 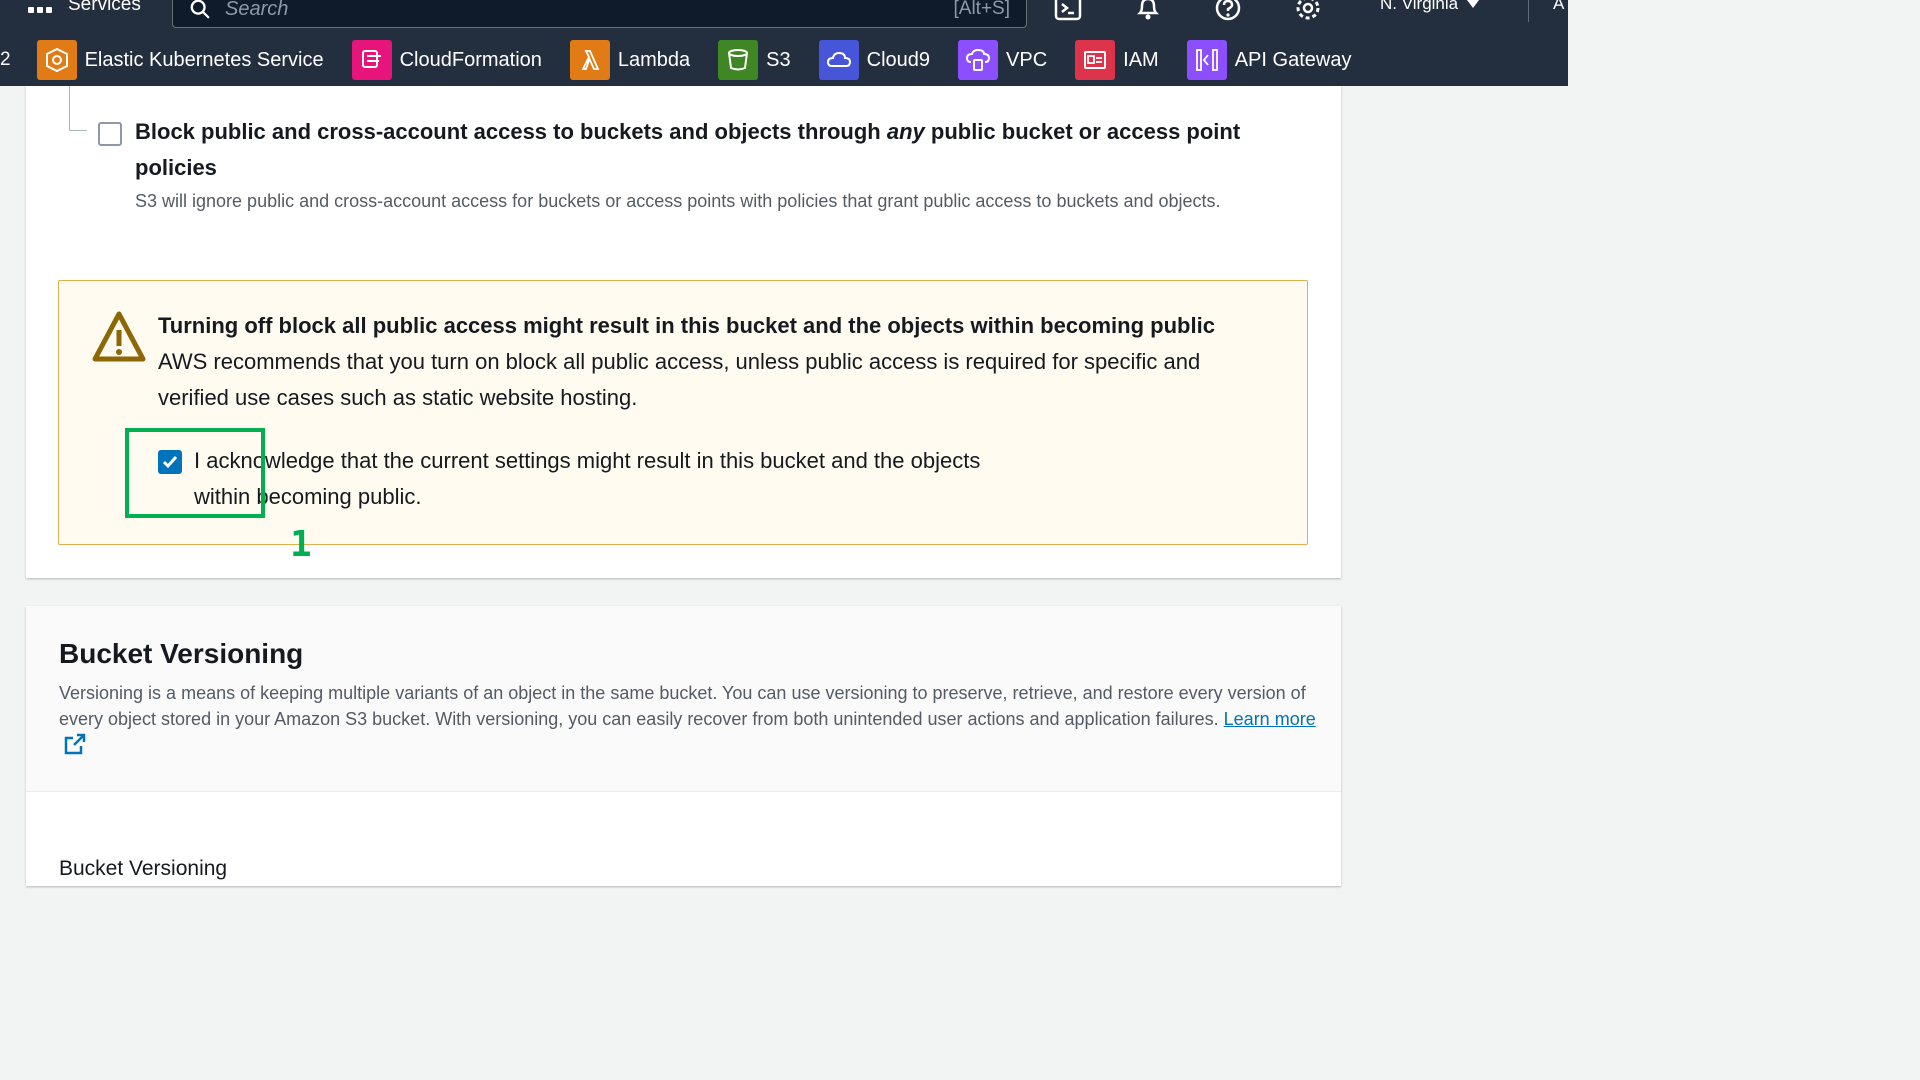 I want to click on favorite-lambda: Lambda, so click(x=630, y=60).